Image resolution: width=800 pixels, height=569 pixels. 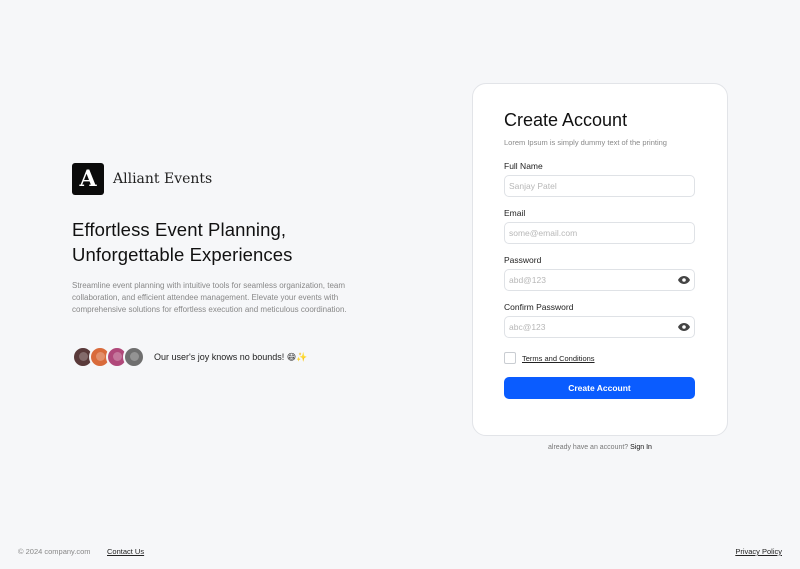 I want to click on social-proof: Our user's joy knows no bounds! 😄✨, so click(x=237, y=357).